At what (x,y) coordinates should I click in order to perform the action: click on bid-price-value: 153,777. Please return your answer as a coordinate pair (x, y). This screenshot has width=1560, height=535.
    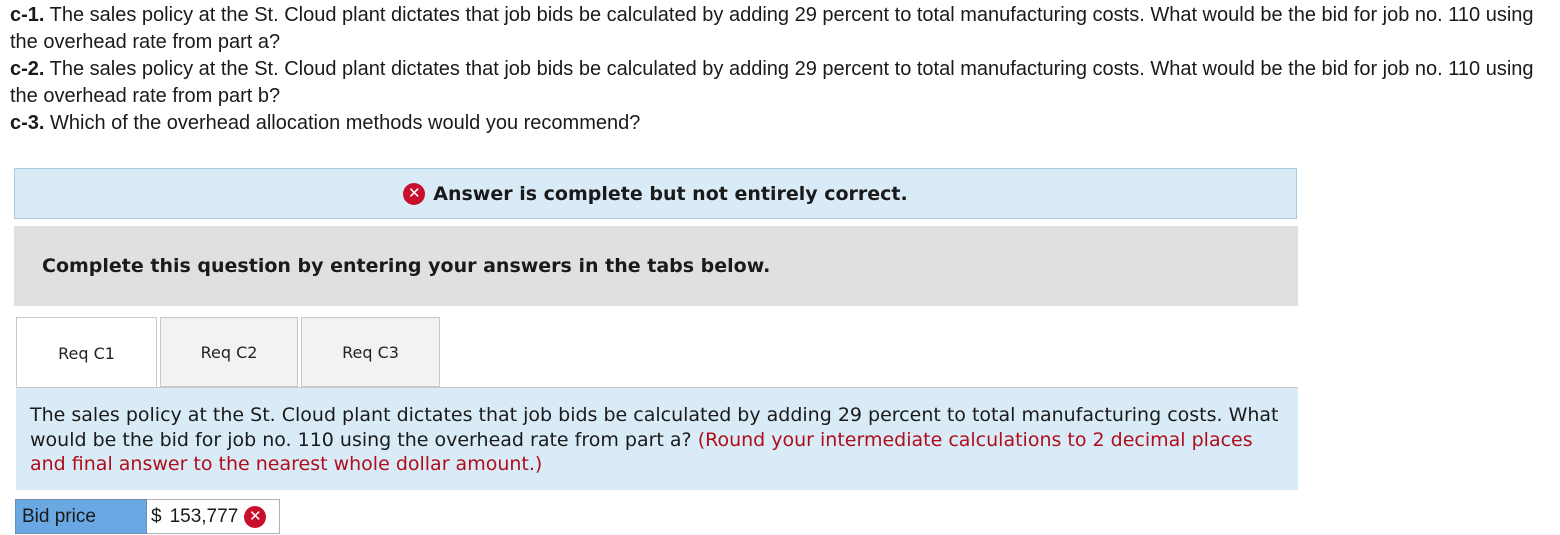
    Looking at the image, I should click on (204, 516).